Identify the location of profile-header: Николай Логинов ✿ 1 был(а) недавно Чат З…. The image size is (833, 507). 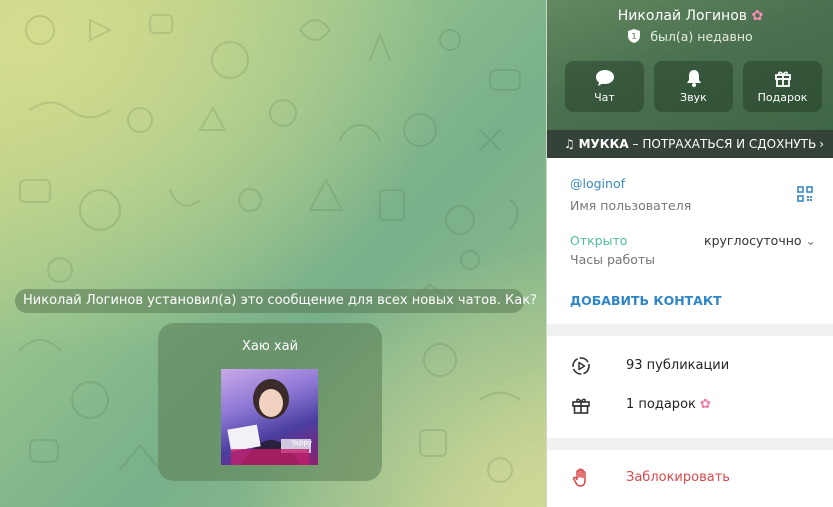
(690, 65).